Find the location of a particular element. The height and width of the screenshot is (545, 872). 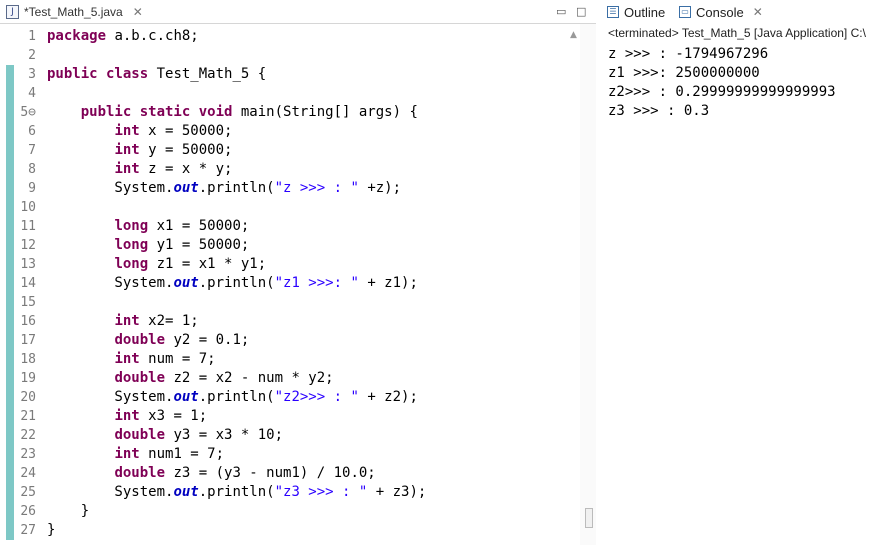

code-text: System.out.println("z3 >>> : " + z3); is located at coordinates (236, 492).